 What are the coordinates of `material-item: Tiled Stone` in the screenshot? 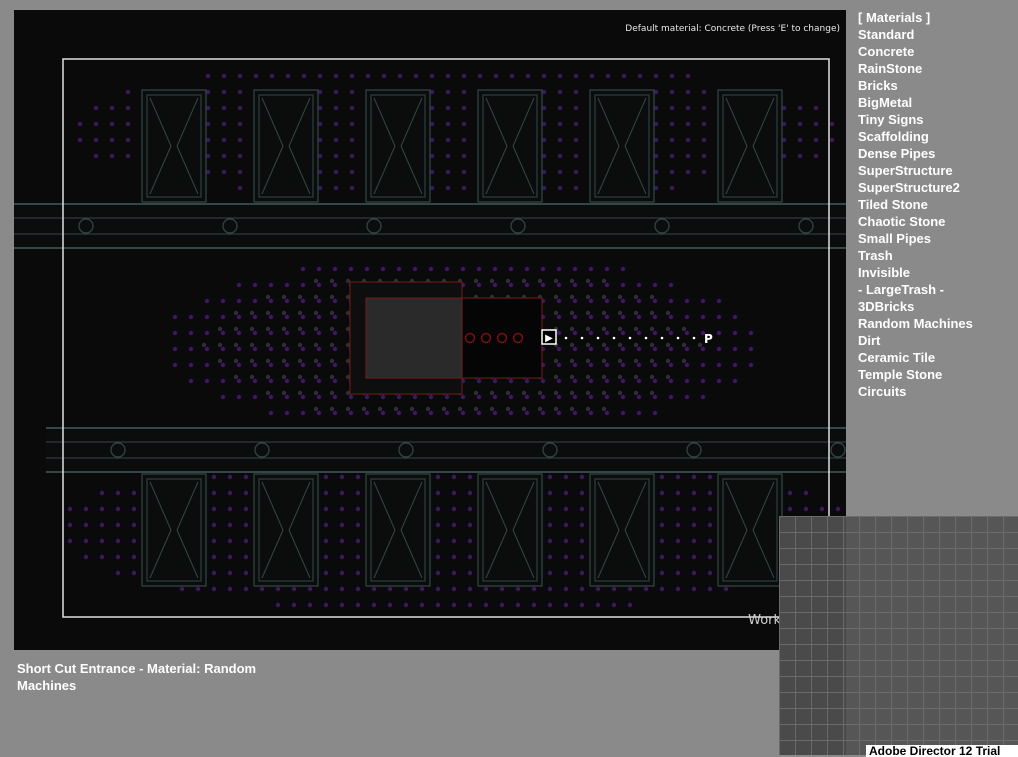 It's located at (915, 204).